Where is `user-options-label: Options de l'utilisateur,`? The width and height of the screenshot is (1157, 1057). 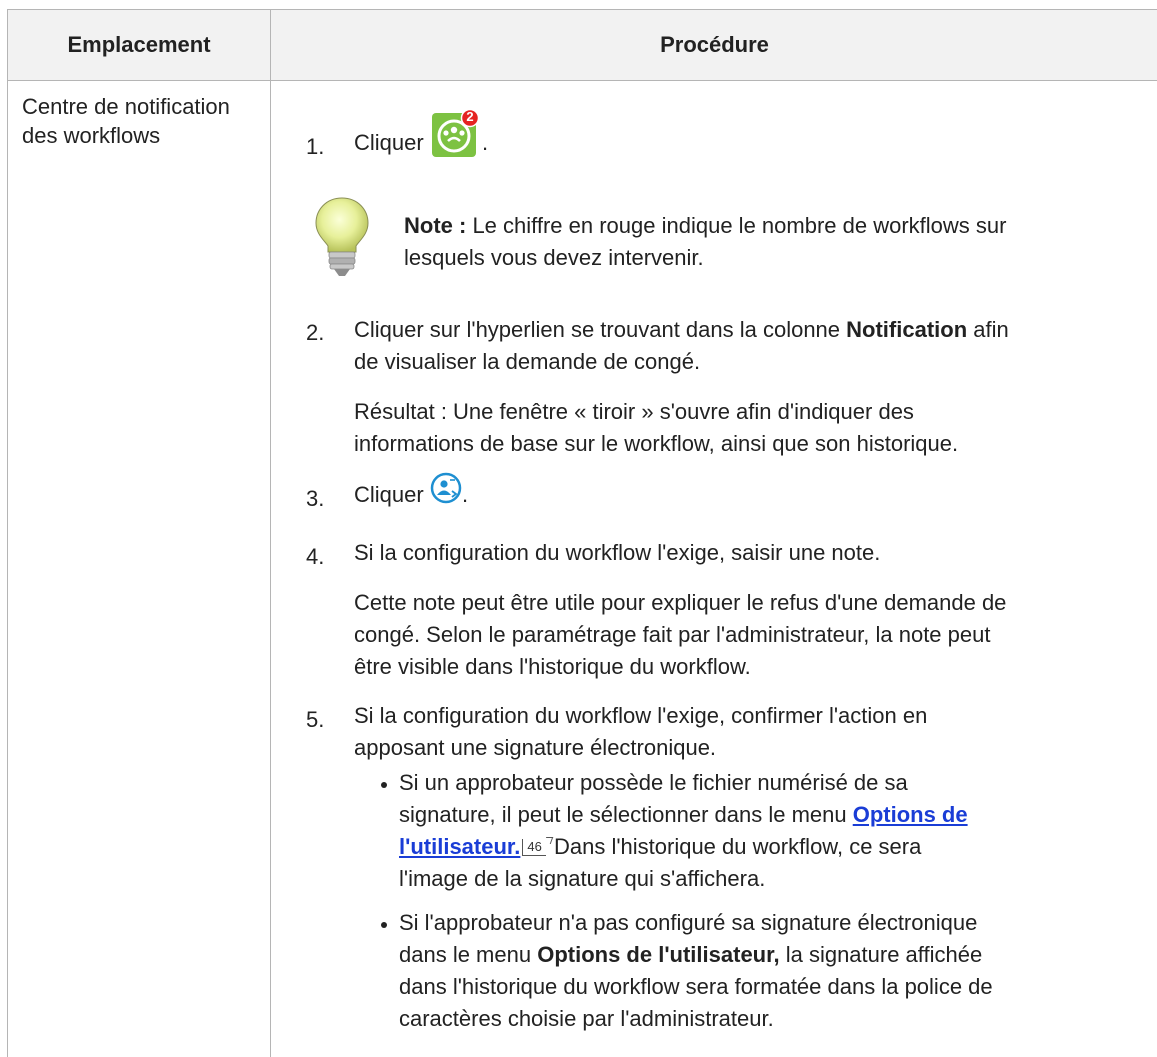
user-options-label: Options de l'utilisateur, is located at coordinates (658, 954).